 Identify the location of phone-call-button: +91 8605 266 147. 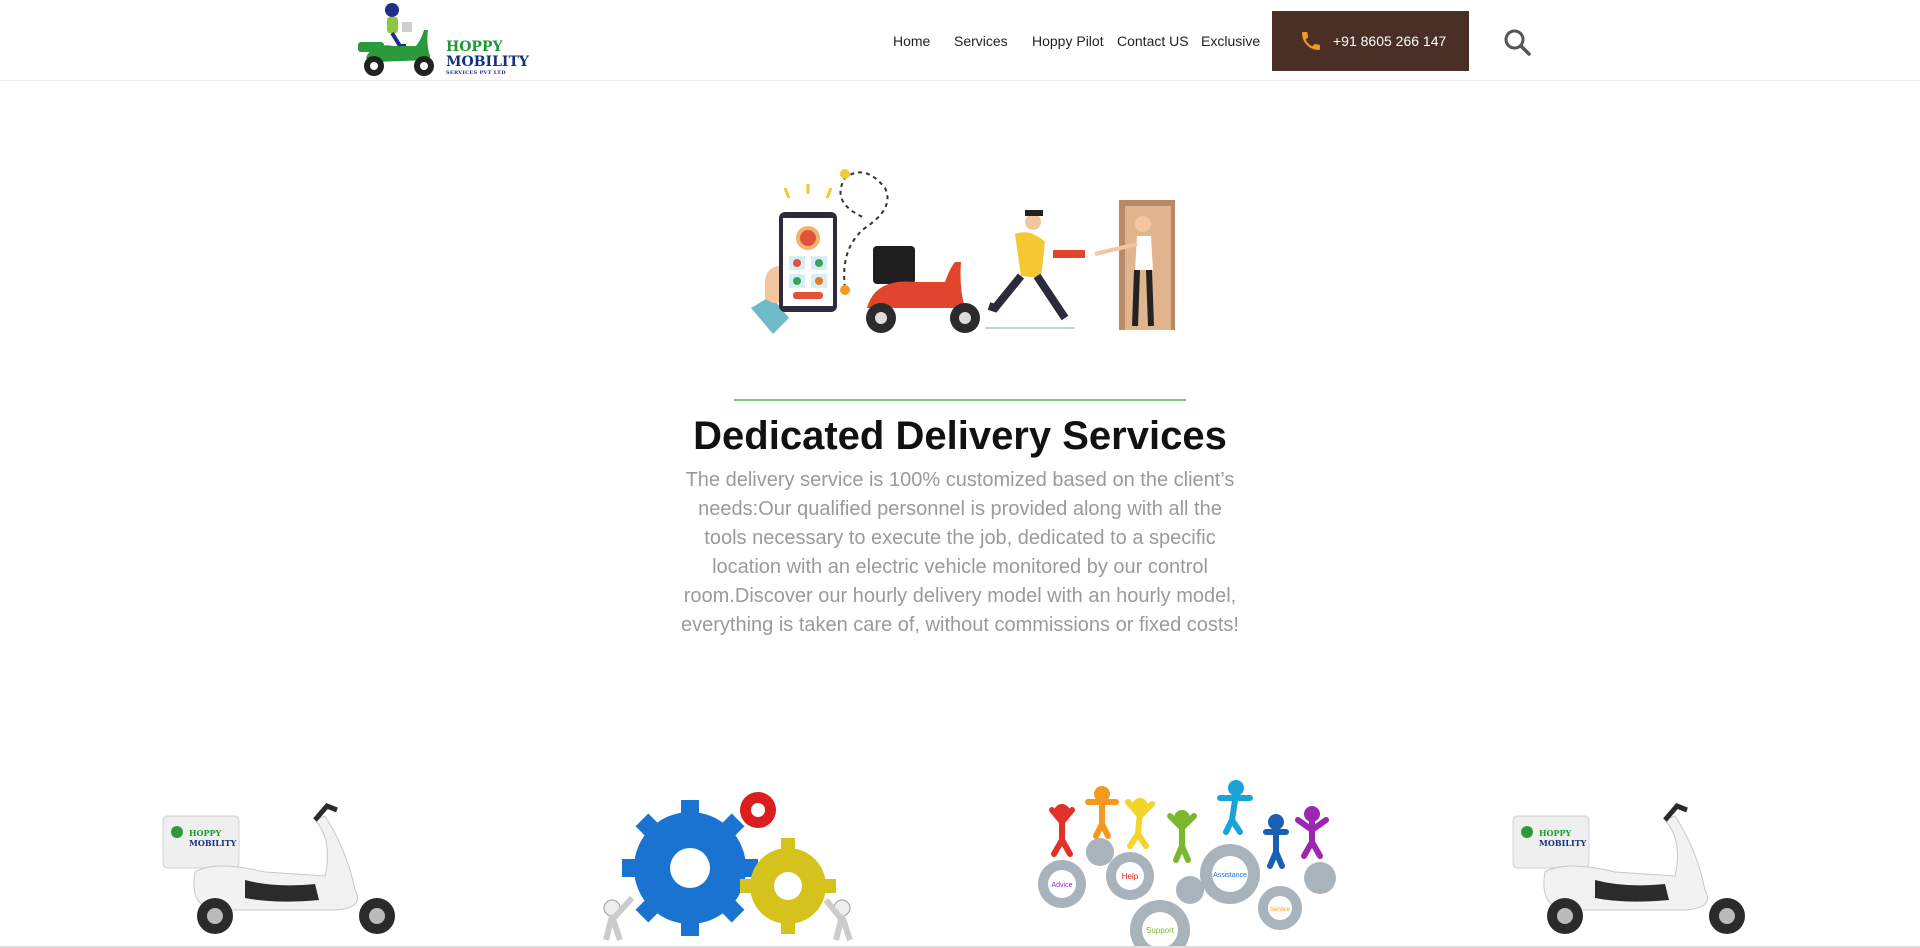
(1370, 41).